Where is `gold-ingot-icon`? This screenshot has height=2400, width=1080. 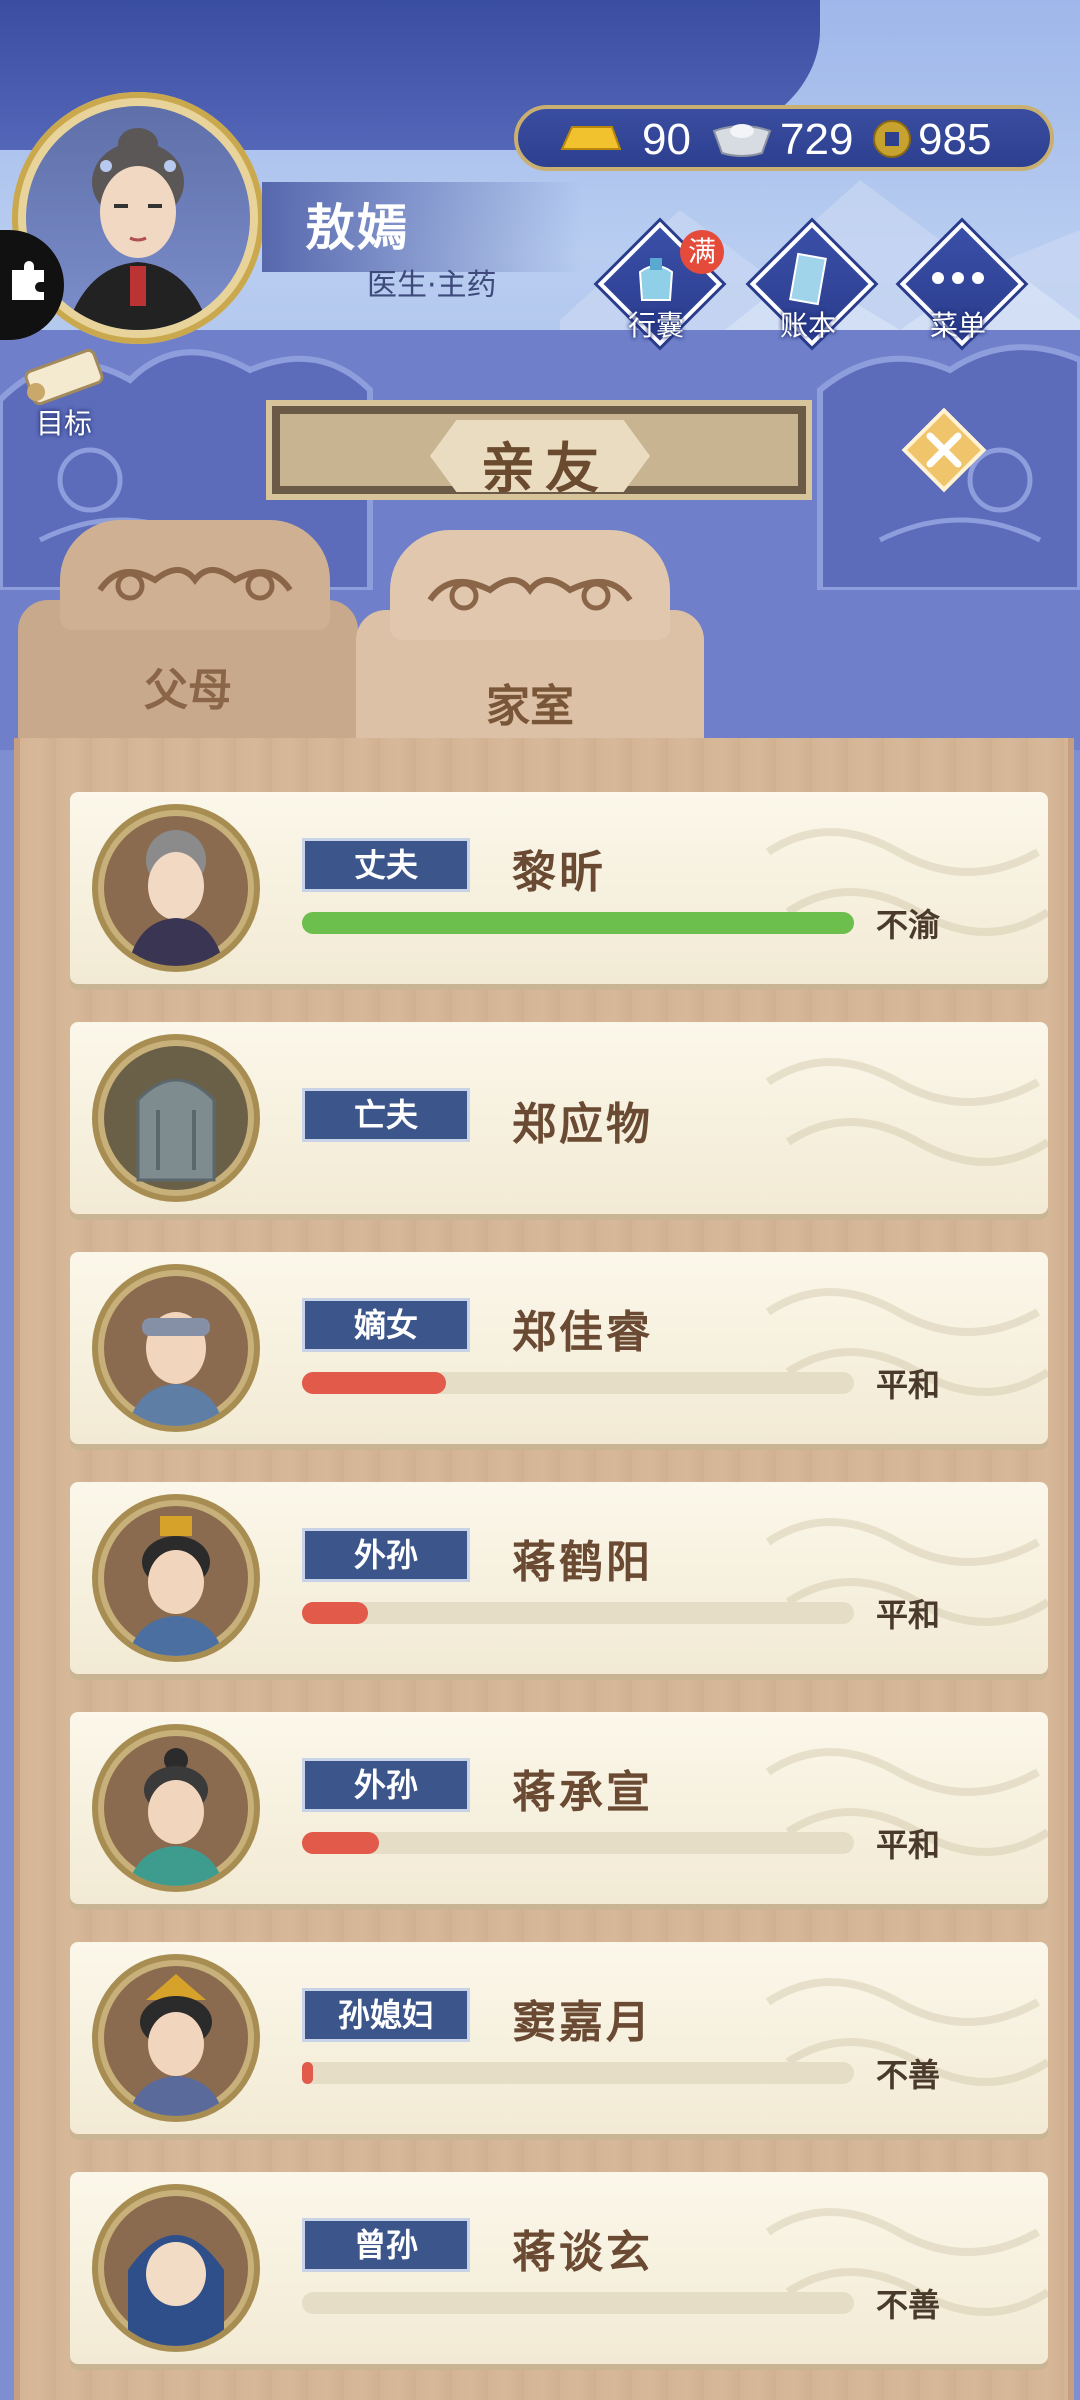 gold-ingot-icon is located at coordinates (591, 138).